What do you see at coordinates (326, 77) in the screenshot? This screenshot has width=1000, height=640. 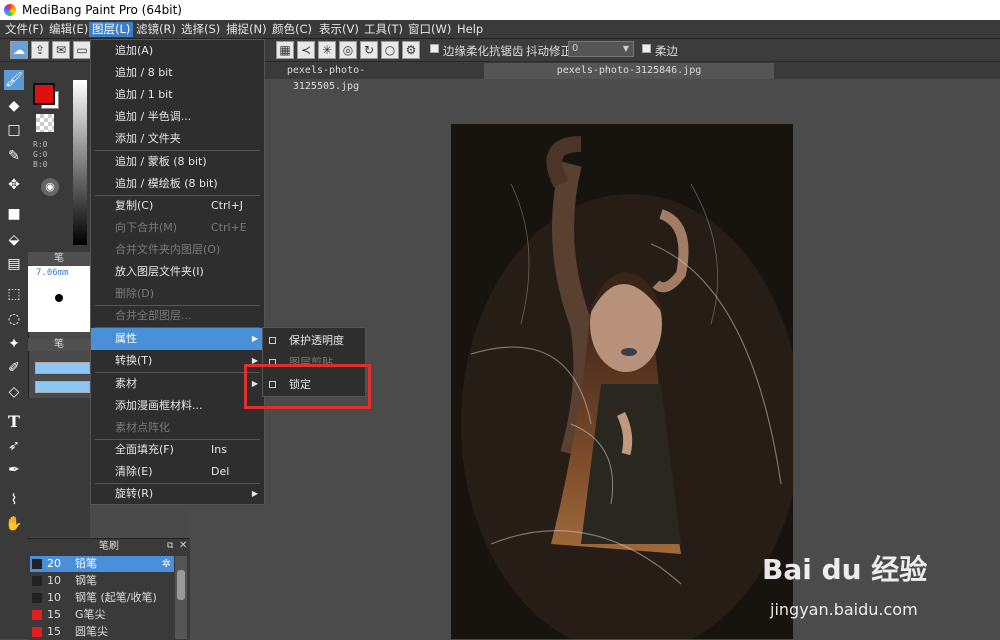 I see `tab-document-1: pexels-photo-3125505.jpg` at bounding box center [326, 77].